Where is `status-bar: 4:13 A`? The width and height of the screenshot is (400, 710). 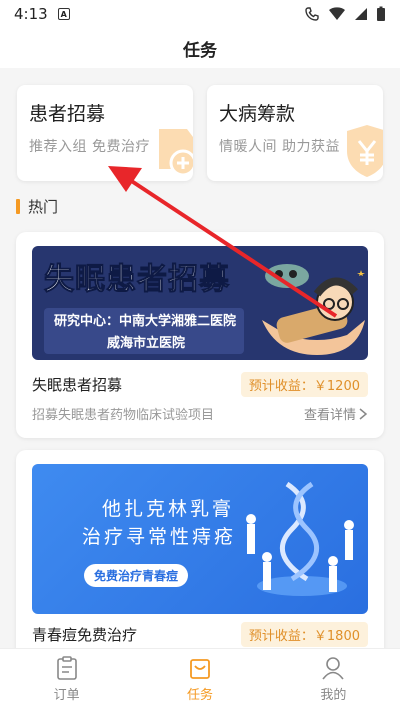 status-bar: 4:13 A is located at coordinates (200, 14).